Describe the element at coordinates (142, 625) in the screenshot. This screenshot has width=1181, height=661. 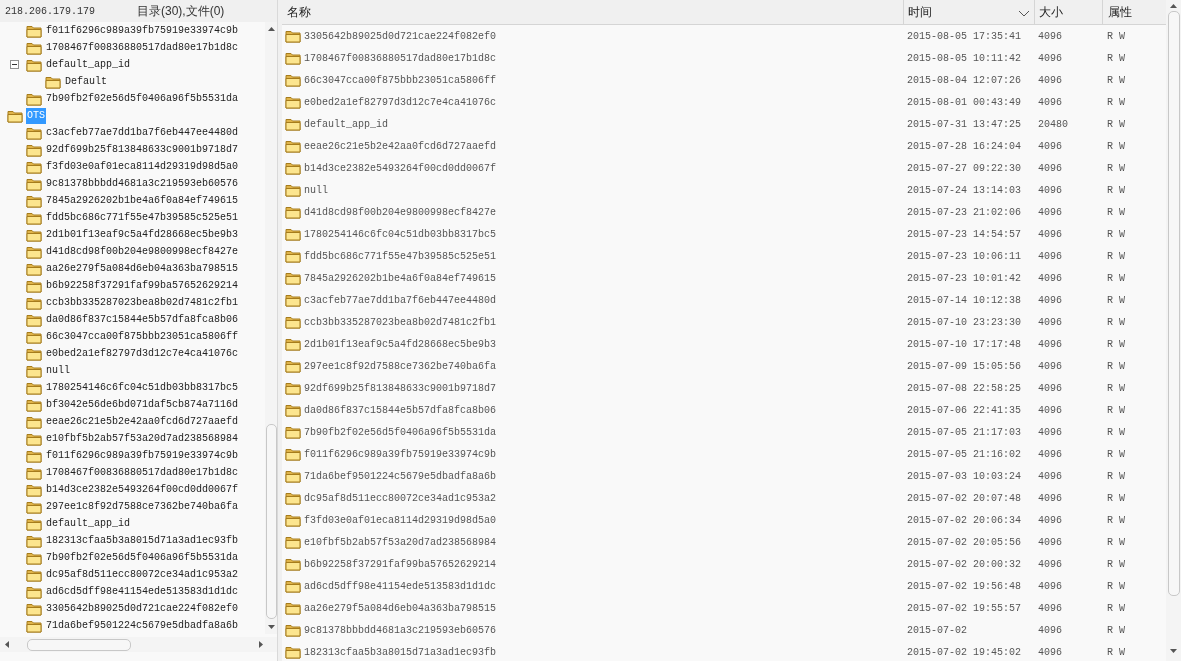
I see `tree-item: 71da6bef9501224c5679e5dbadfa8a6b` at that location.